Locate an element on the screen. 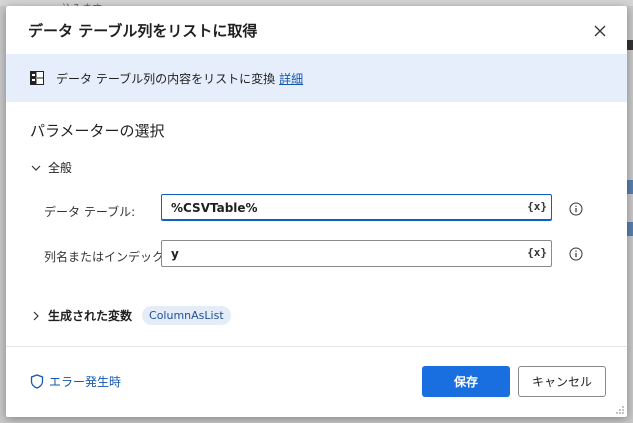 This screenshot has width=633, height=423. column-name-value: y is located at coordinates (175, 253).